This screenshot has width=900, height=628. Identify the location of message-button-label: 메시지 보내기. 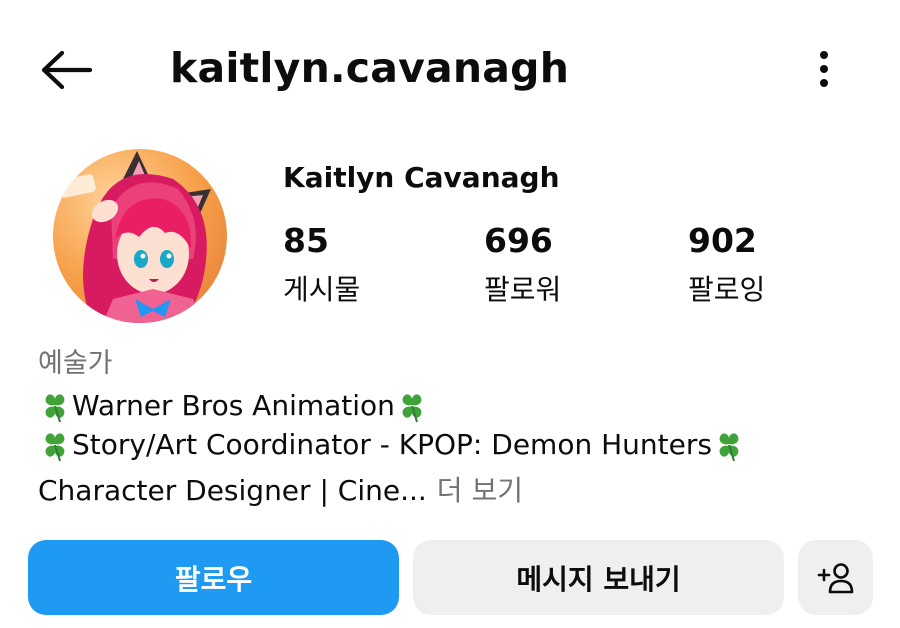
(598, 579).